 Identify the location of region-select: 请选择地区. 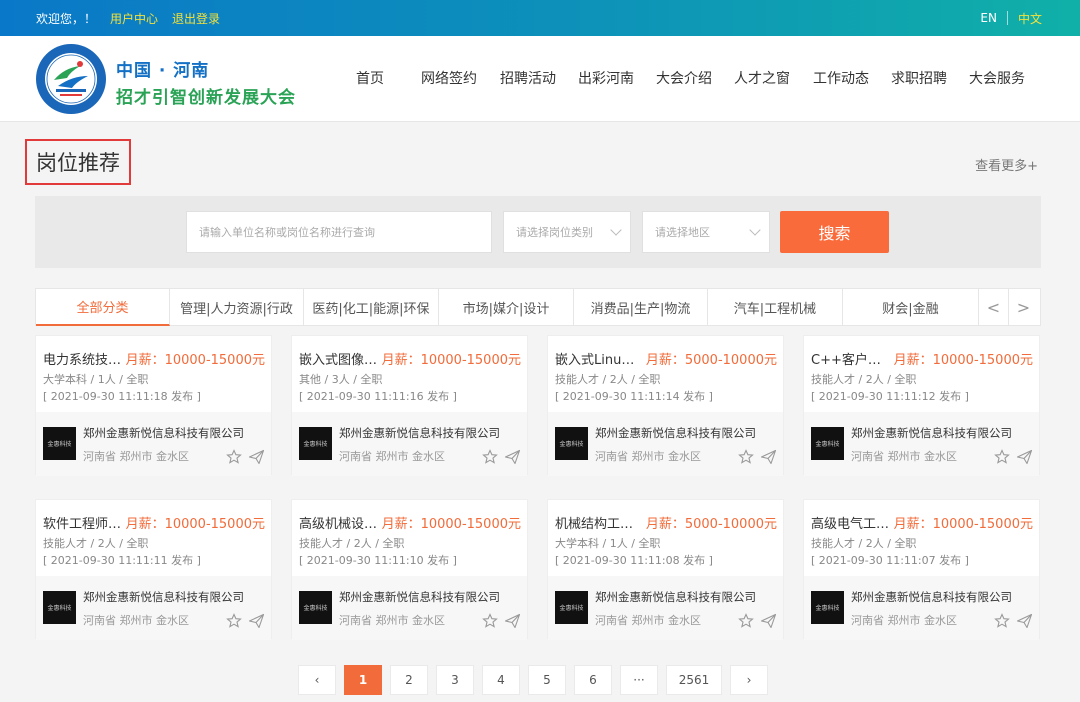
(706, 232).